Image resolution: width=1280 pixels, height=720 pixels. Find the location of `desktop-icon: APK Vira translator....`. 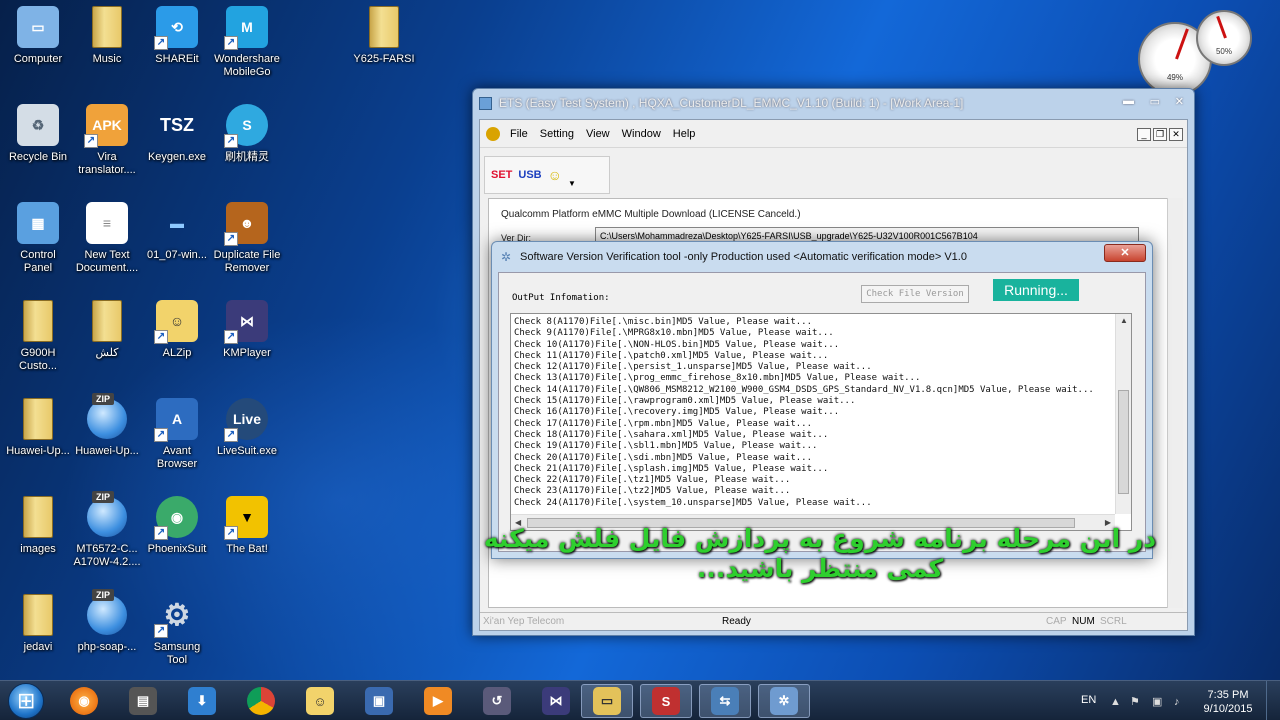

desktop-icon: APK Vira translator.... is located at coordinates (107, 139).